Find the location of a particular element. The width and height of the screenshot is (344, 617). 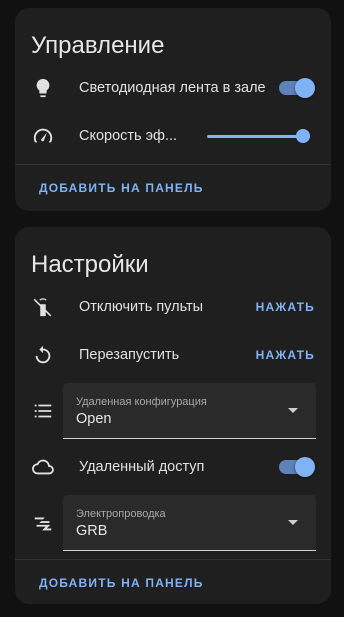

select-label: Удаленная конфигурация is located at coordinates (141, 402).